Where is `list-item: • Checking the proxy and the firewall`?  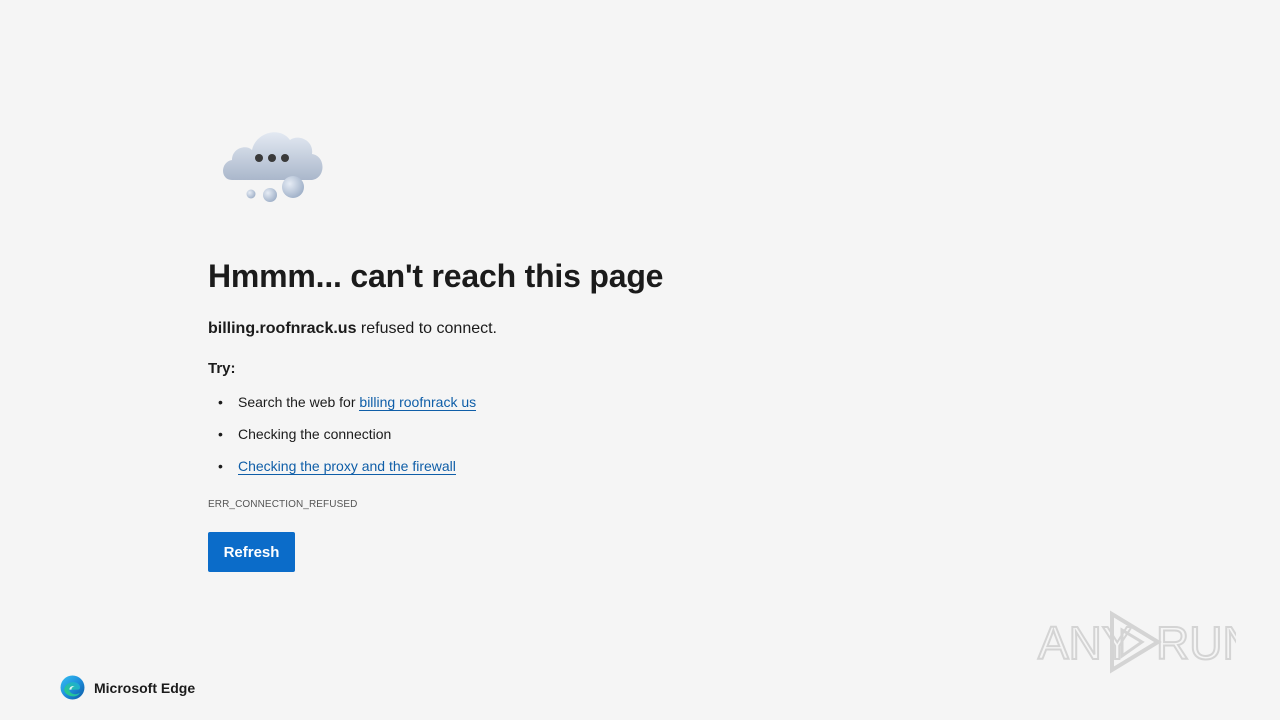
list-item: • Checking the proxy and the firewall is located at coordinates (558, 472).